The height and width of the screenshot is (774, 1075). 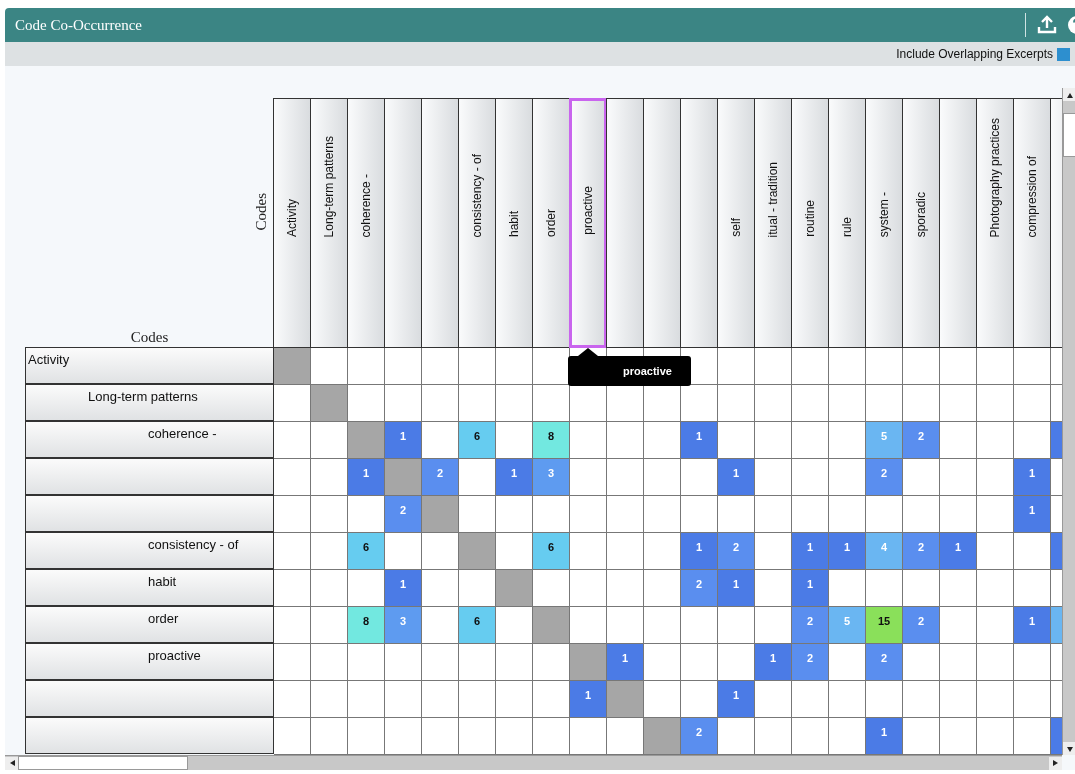 I want to click on column-header: system -, so click(x=884, y=223).